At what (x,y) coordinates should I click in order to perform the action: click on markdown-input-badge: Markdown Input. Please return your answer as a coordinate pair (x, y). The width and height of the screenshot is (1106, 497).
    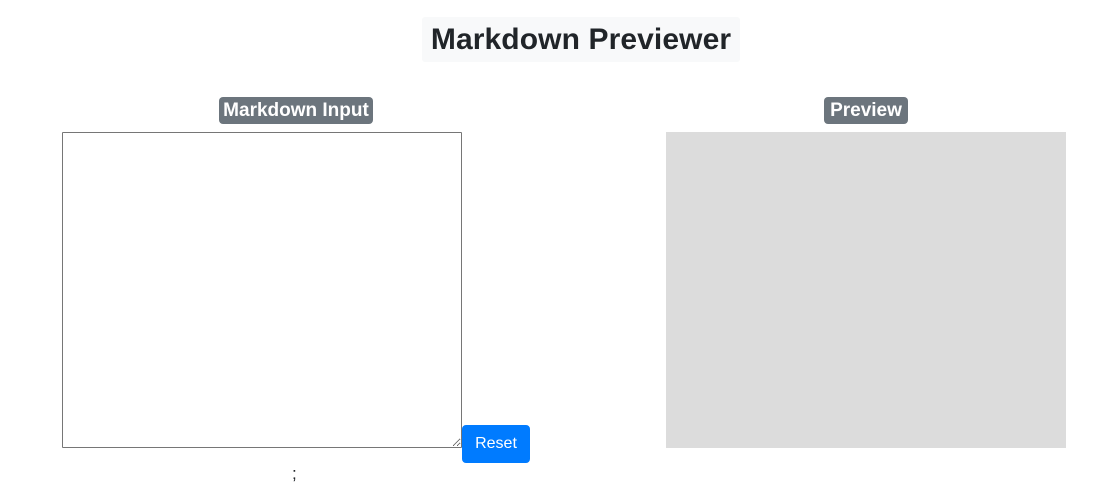
    Looking at the image, I should click on (296, 110).